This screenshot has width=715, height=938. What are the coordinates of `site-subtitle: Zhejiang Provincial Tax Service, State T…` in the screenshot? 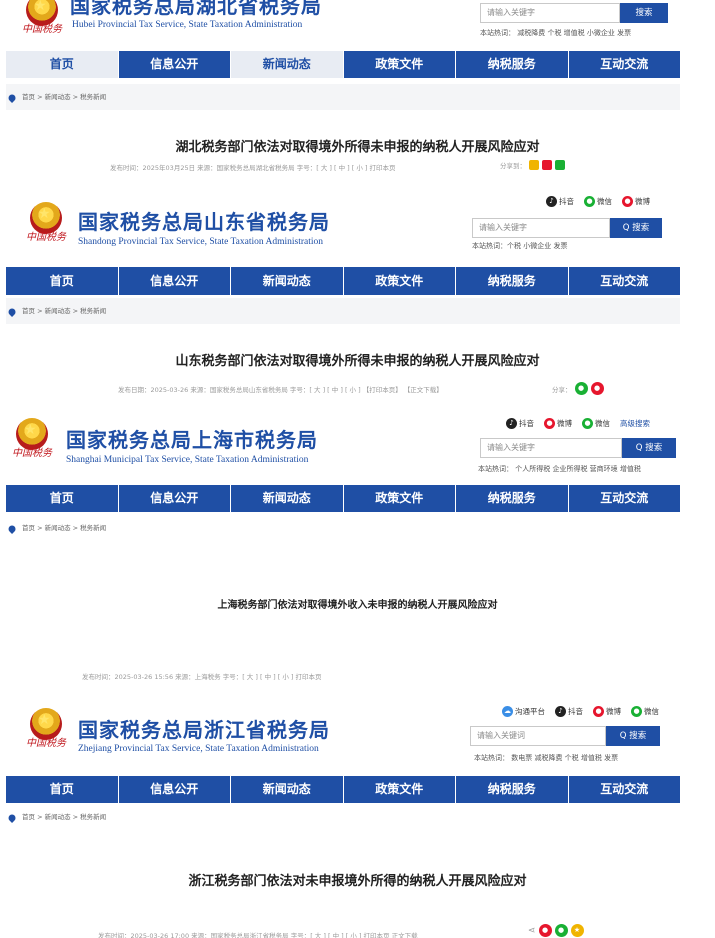 It's located at (198, 749).